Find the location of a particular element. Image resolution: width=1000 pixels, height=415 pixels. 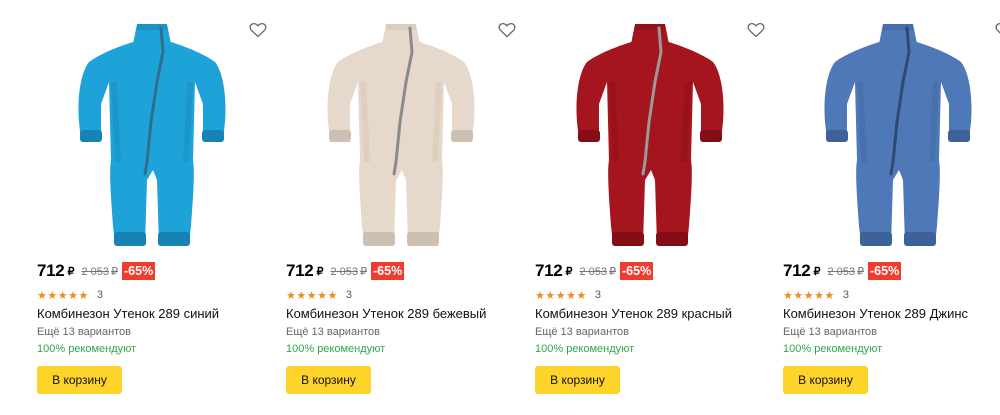

product-title-link: Комбинезон Утенок 289 бежевый is located at coordinates (386, 313).